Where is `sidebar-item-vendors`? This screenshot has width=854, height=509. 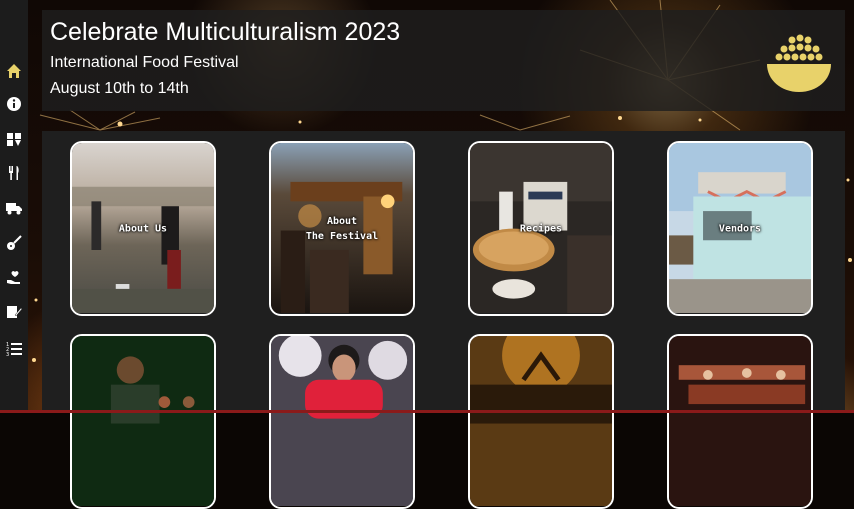
sidebar-item-vendors is located at coordinates (14, 208).